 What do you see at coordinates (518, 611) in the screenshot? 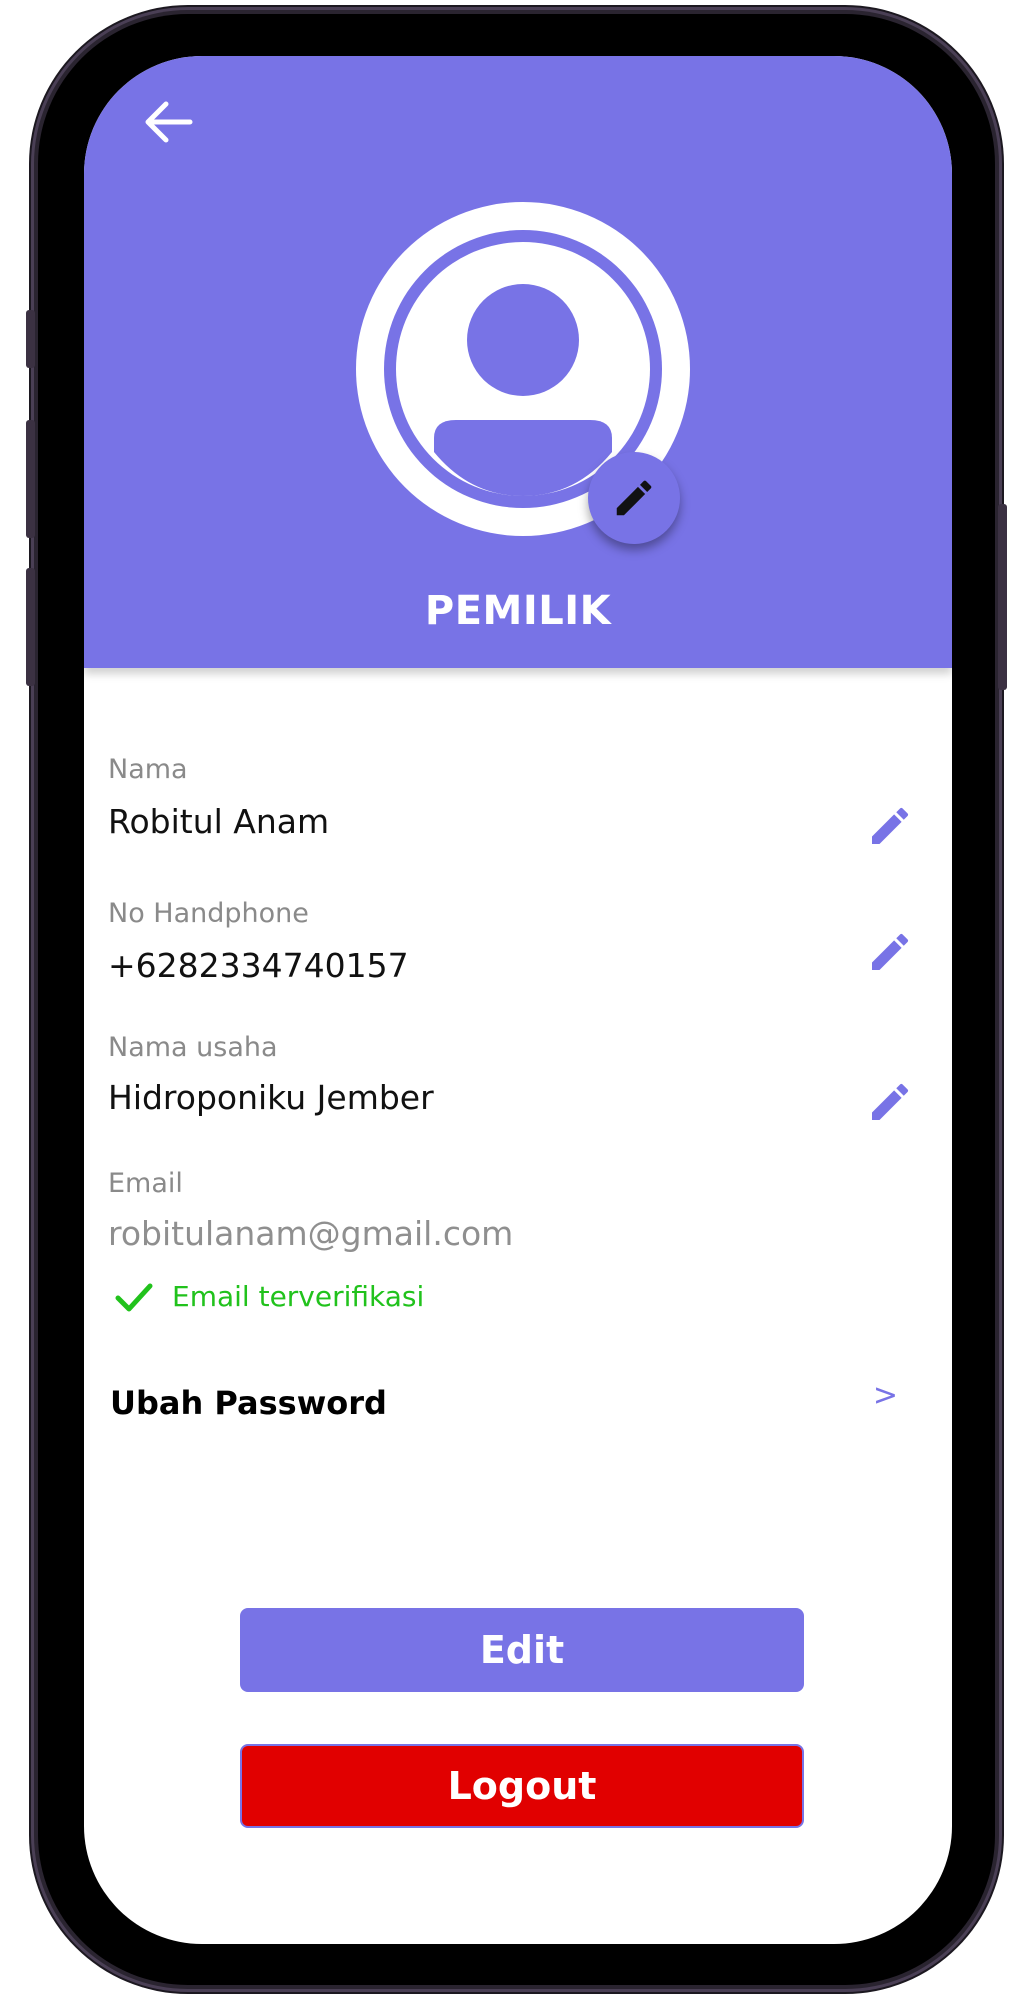
I see `role-title: PEMILIK` at bounding box center [518, 611].